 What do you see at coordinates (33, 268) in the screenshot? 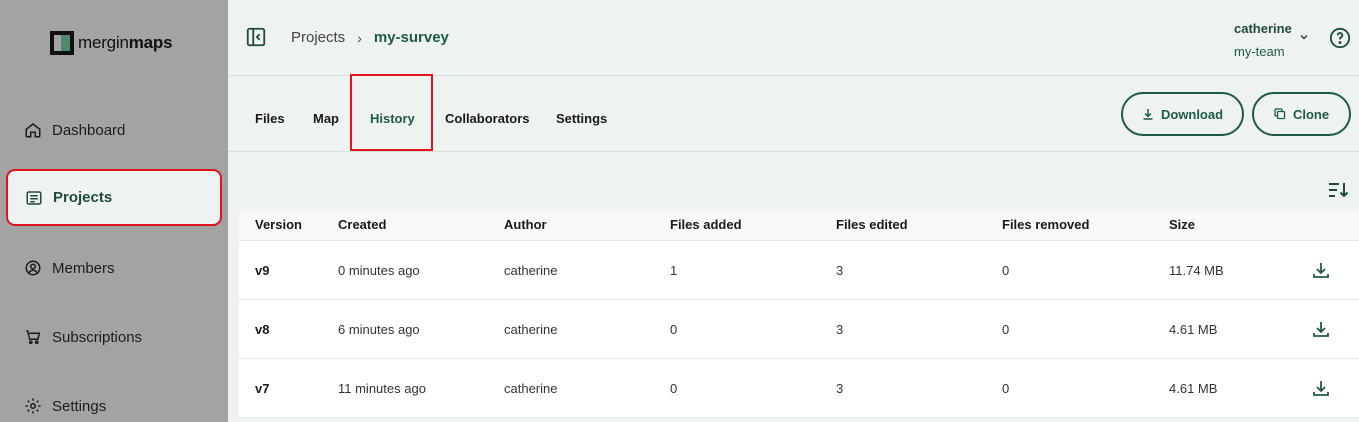
I see `user-circle-icon` at bounding box center [33, 268].